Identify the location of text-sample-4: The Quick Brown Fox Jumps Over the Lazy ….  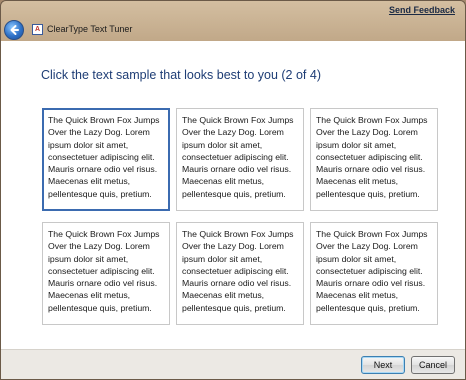
(106, 273).